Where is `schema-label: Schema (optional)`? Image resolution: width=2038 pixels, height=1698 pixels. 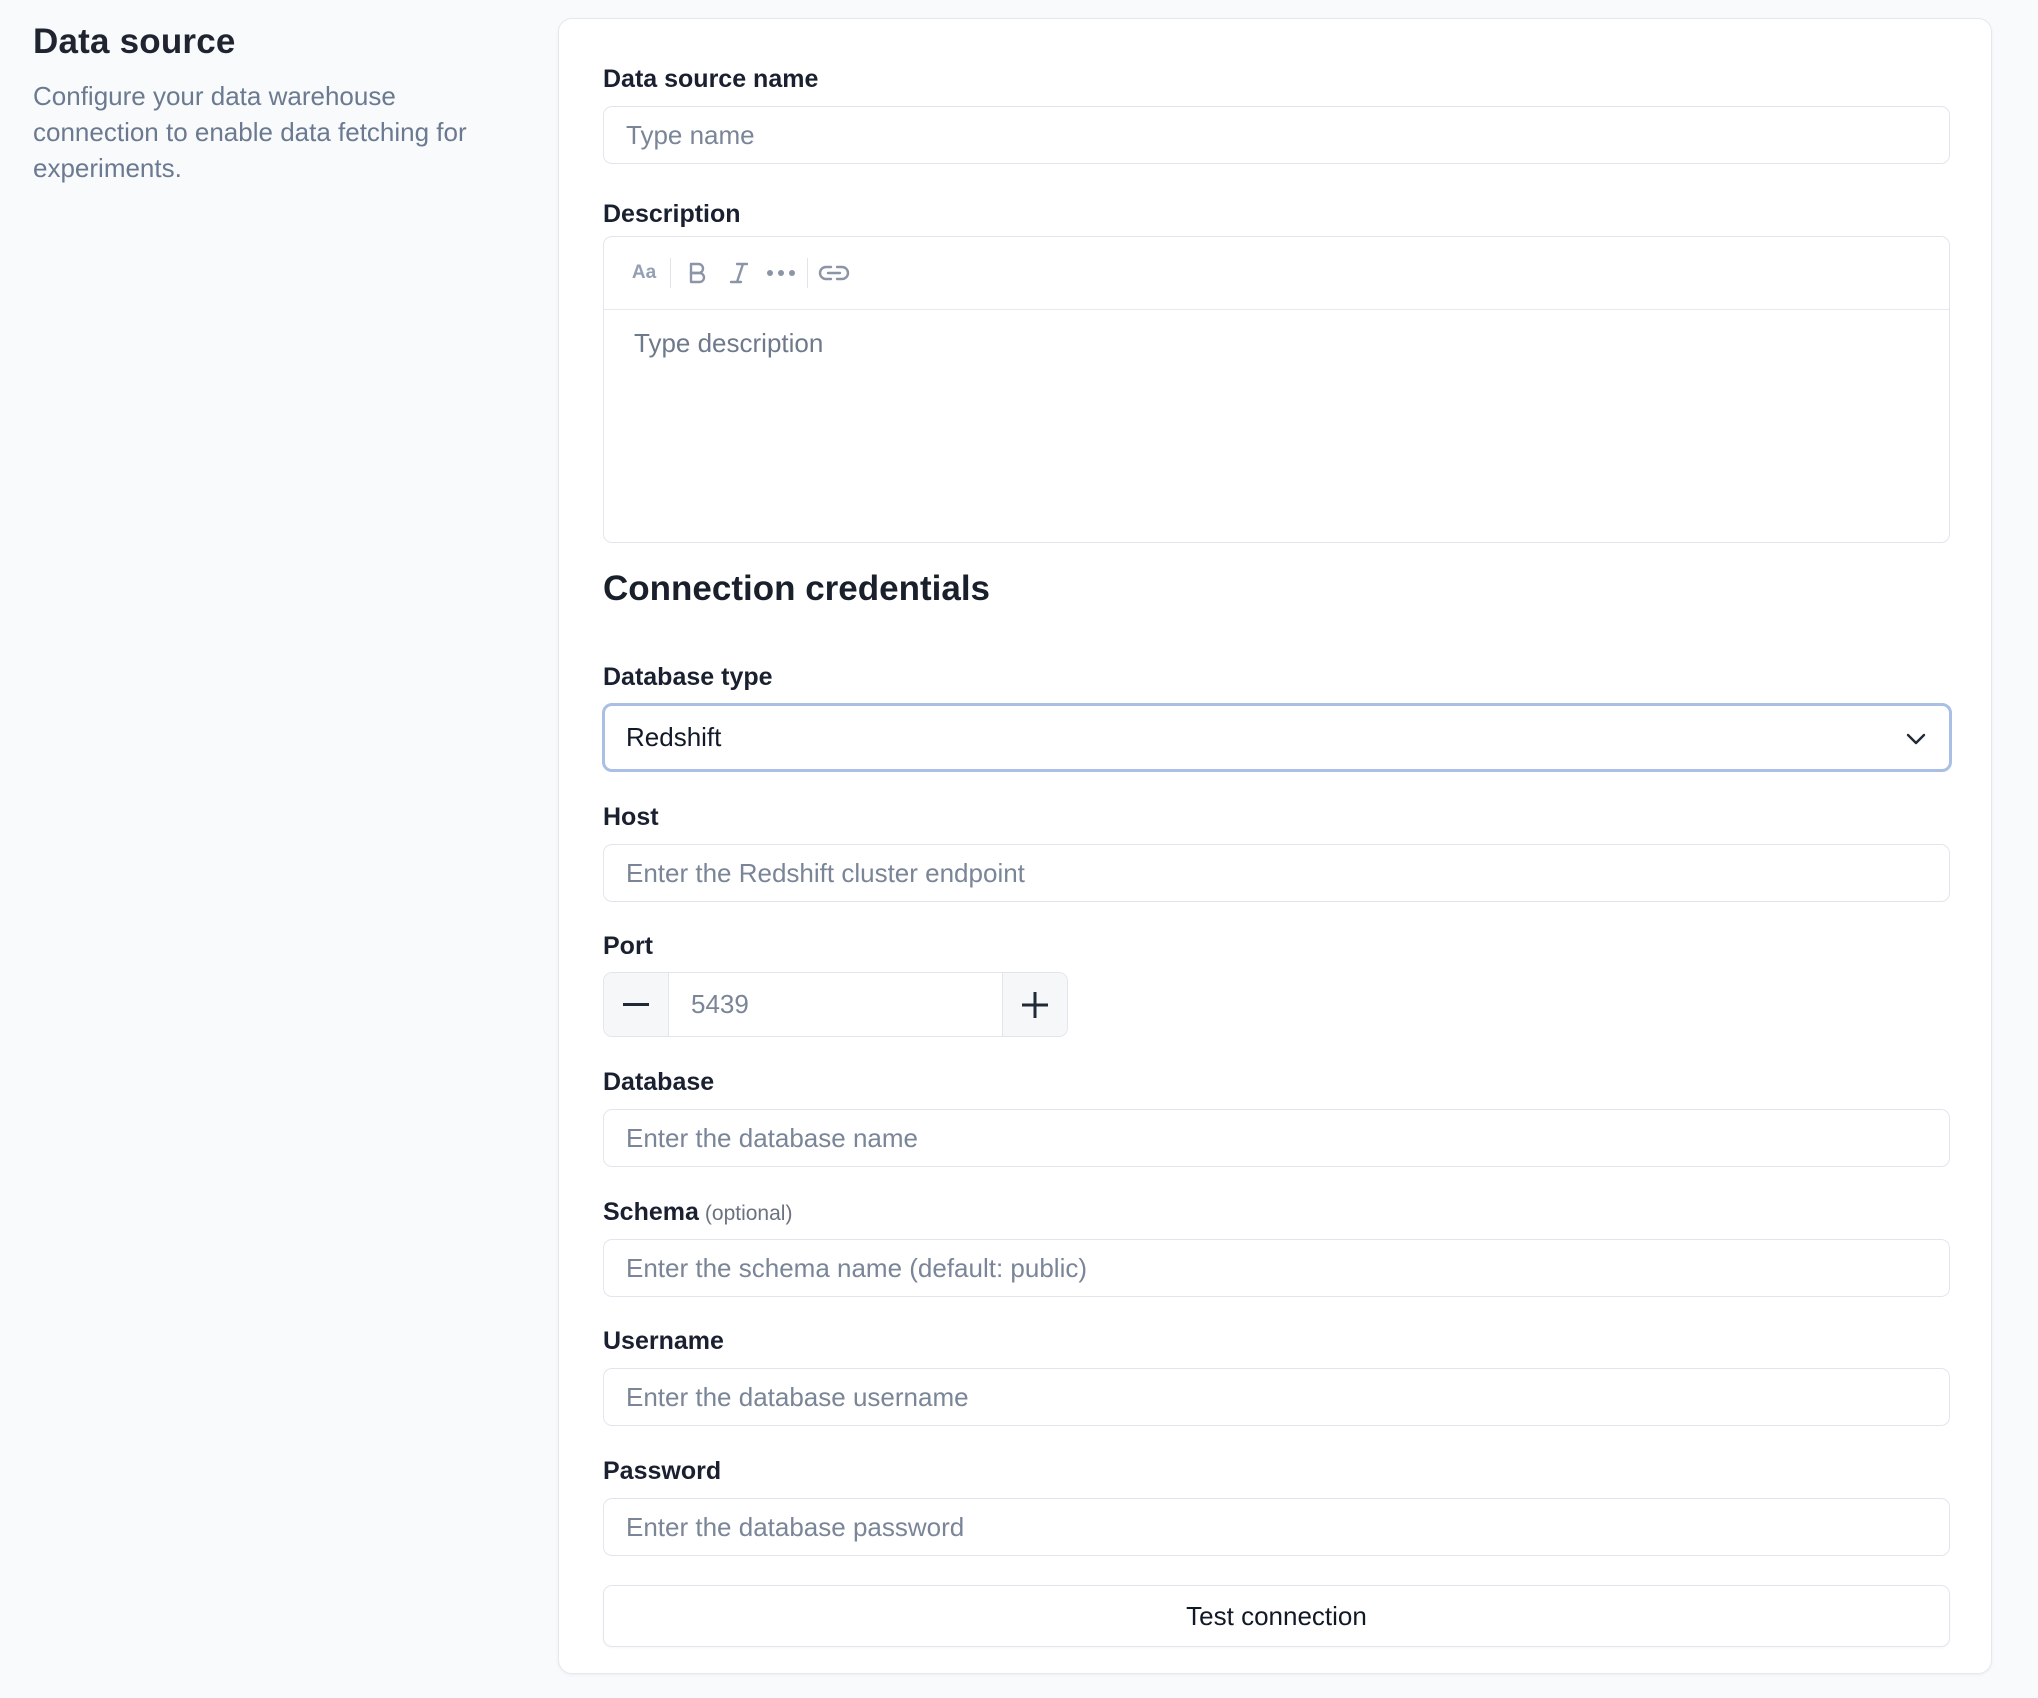
schema-label: Schema (optional) is located at coordinates (697, 1213).